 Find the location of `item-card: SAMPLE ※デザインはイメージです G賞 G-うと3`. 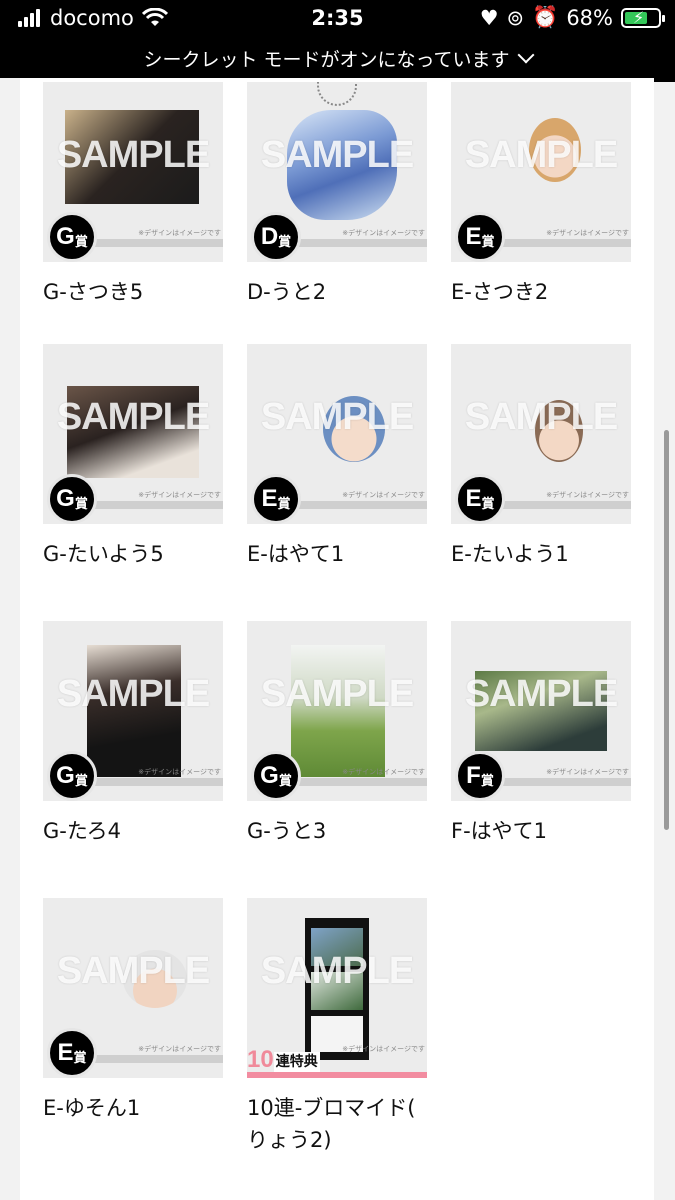

item-card: SAMPLE ※デザインはイメージです G賞 G-うと3 is located at coordinates (337, 734).